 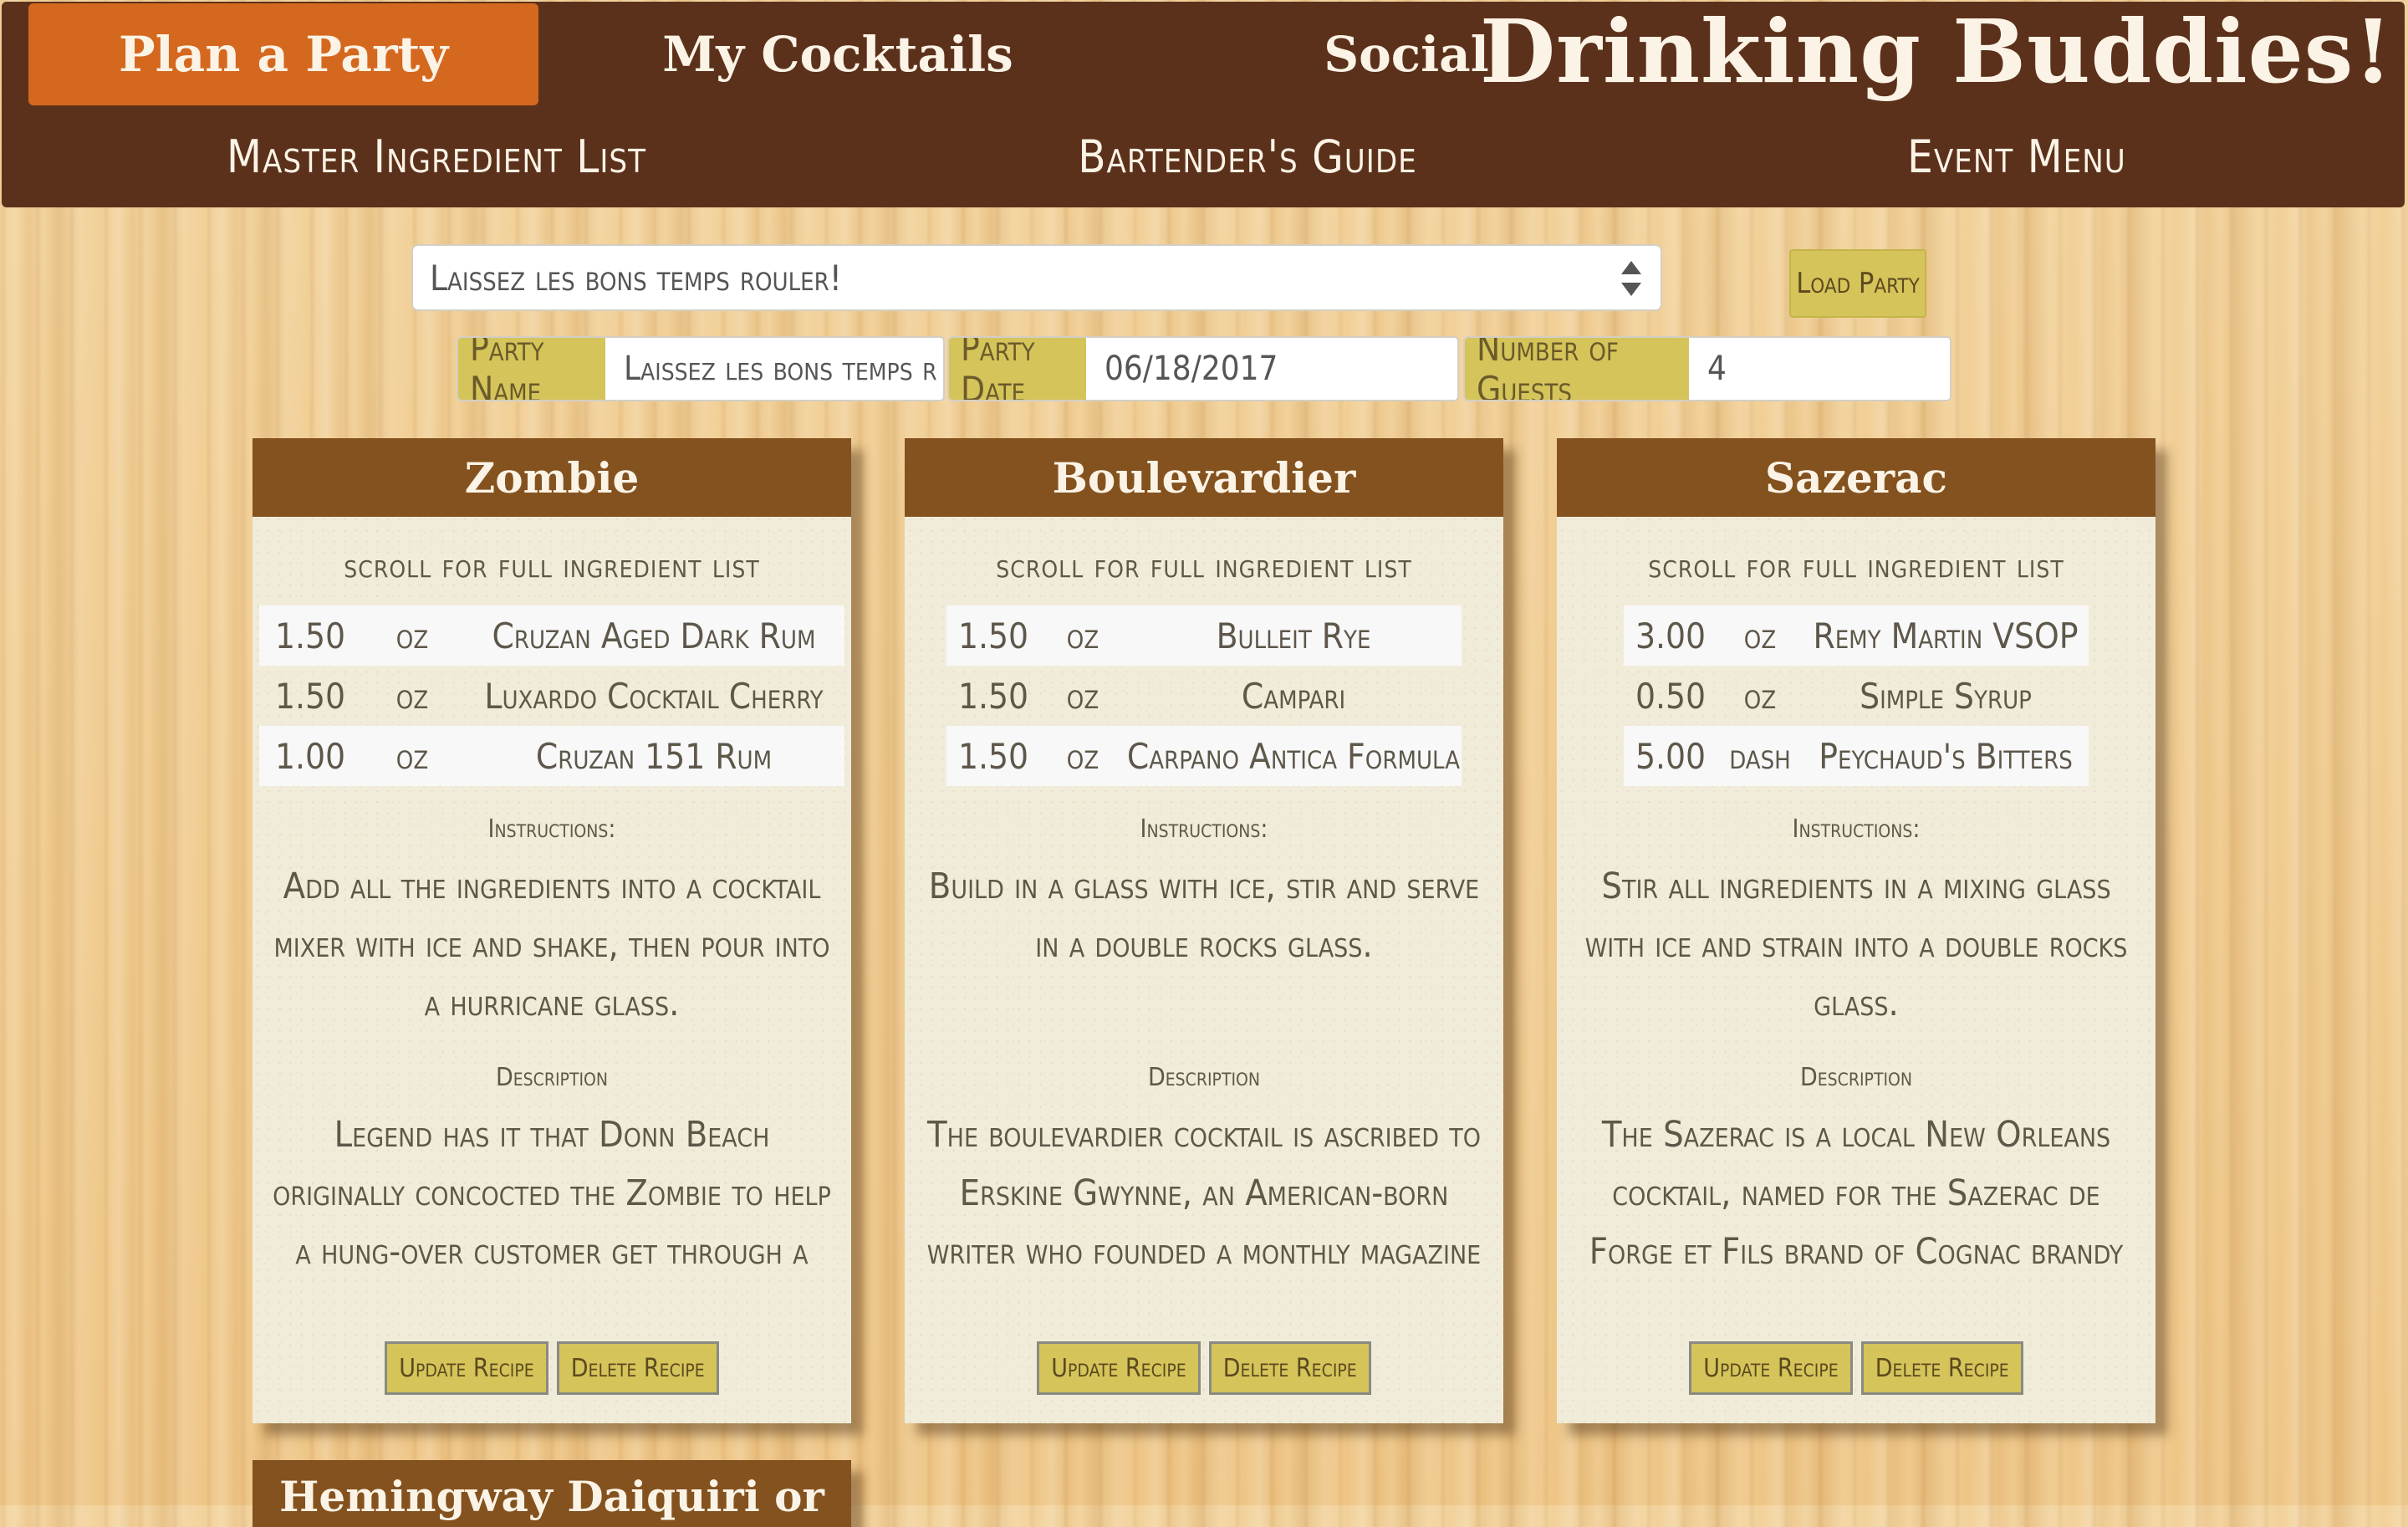 I want to click on ingredient-row: 1.50 oz Luxardo Cocktail Cherry, so click(x=552, y=696).